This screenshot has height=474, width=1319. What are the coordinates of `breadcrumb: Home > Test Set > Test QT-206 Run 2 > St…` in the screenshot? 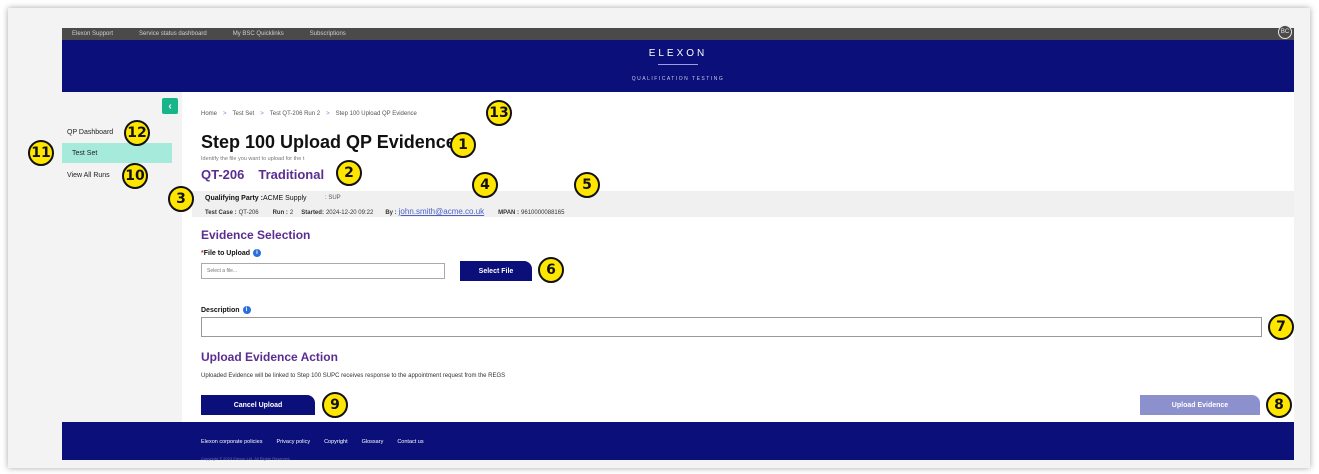 It's located at (309, 114).